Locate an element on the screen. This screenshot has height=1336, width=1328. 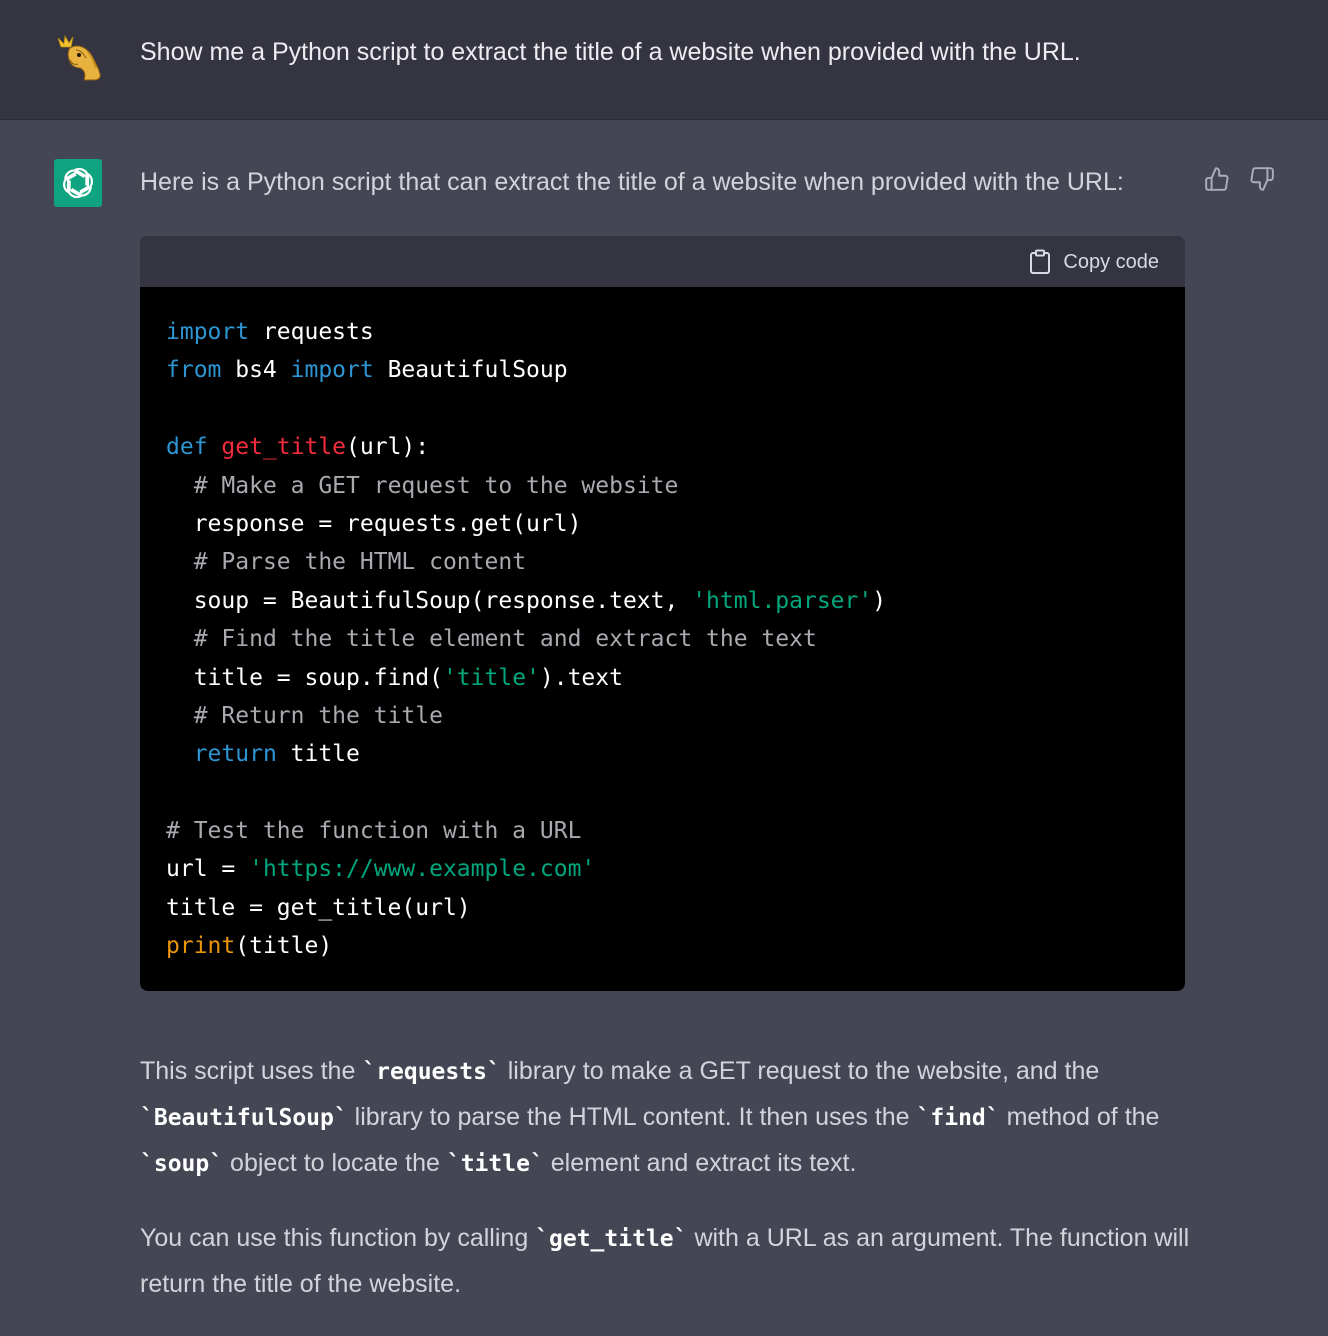
paragraph-text: object to locate the is located at coordinates (335, 1163).